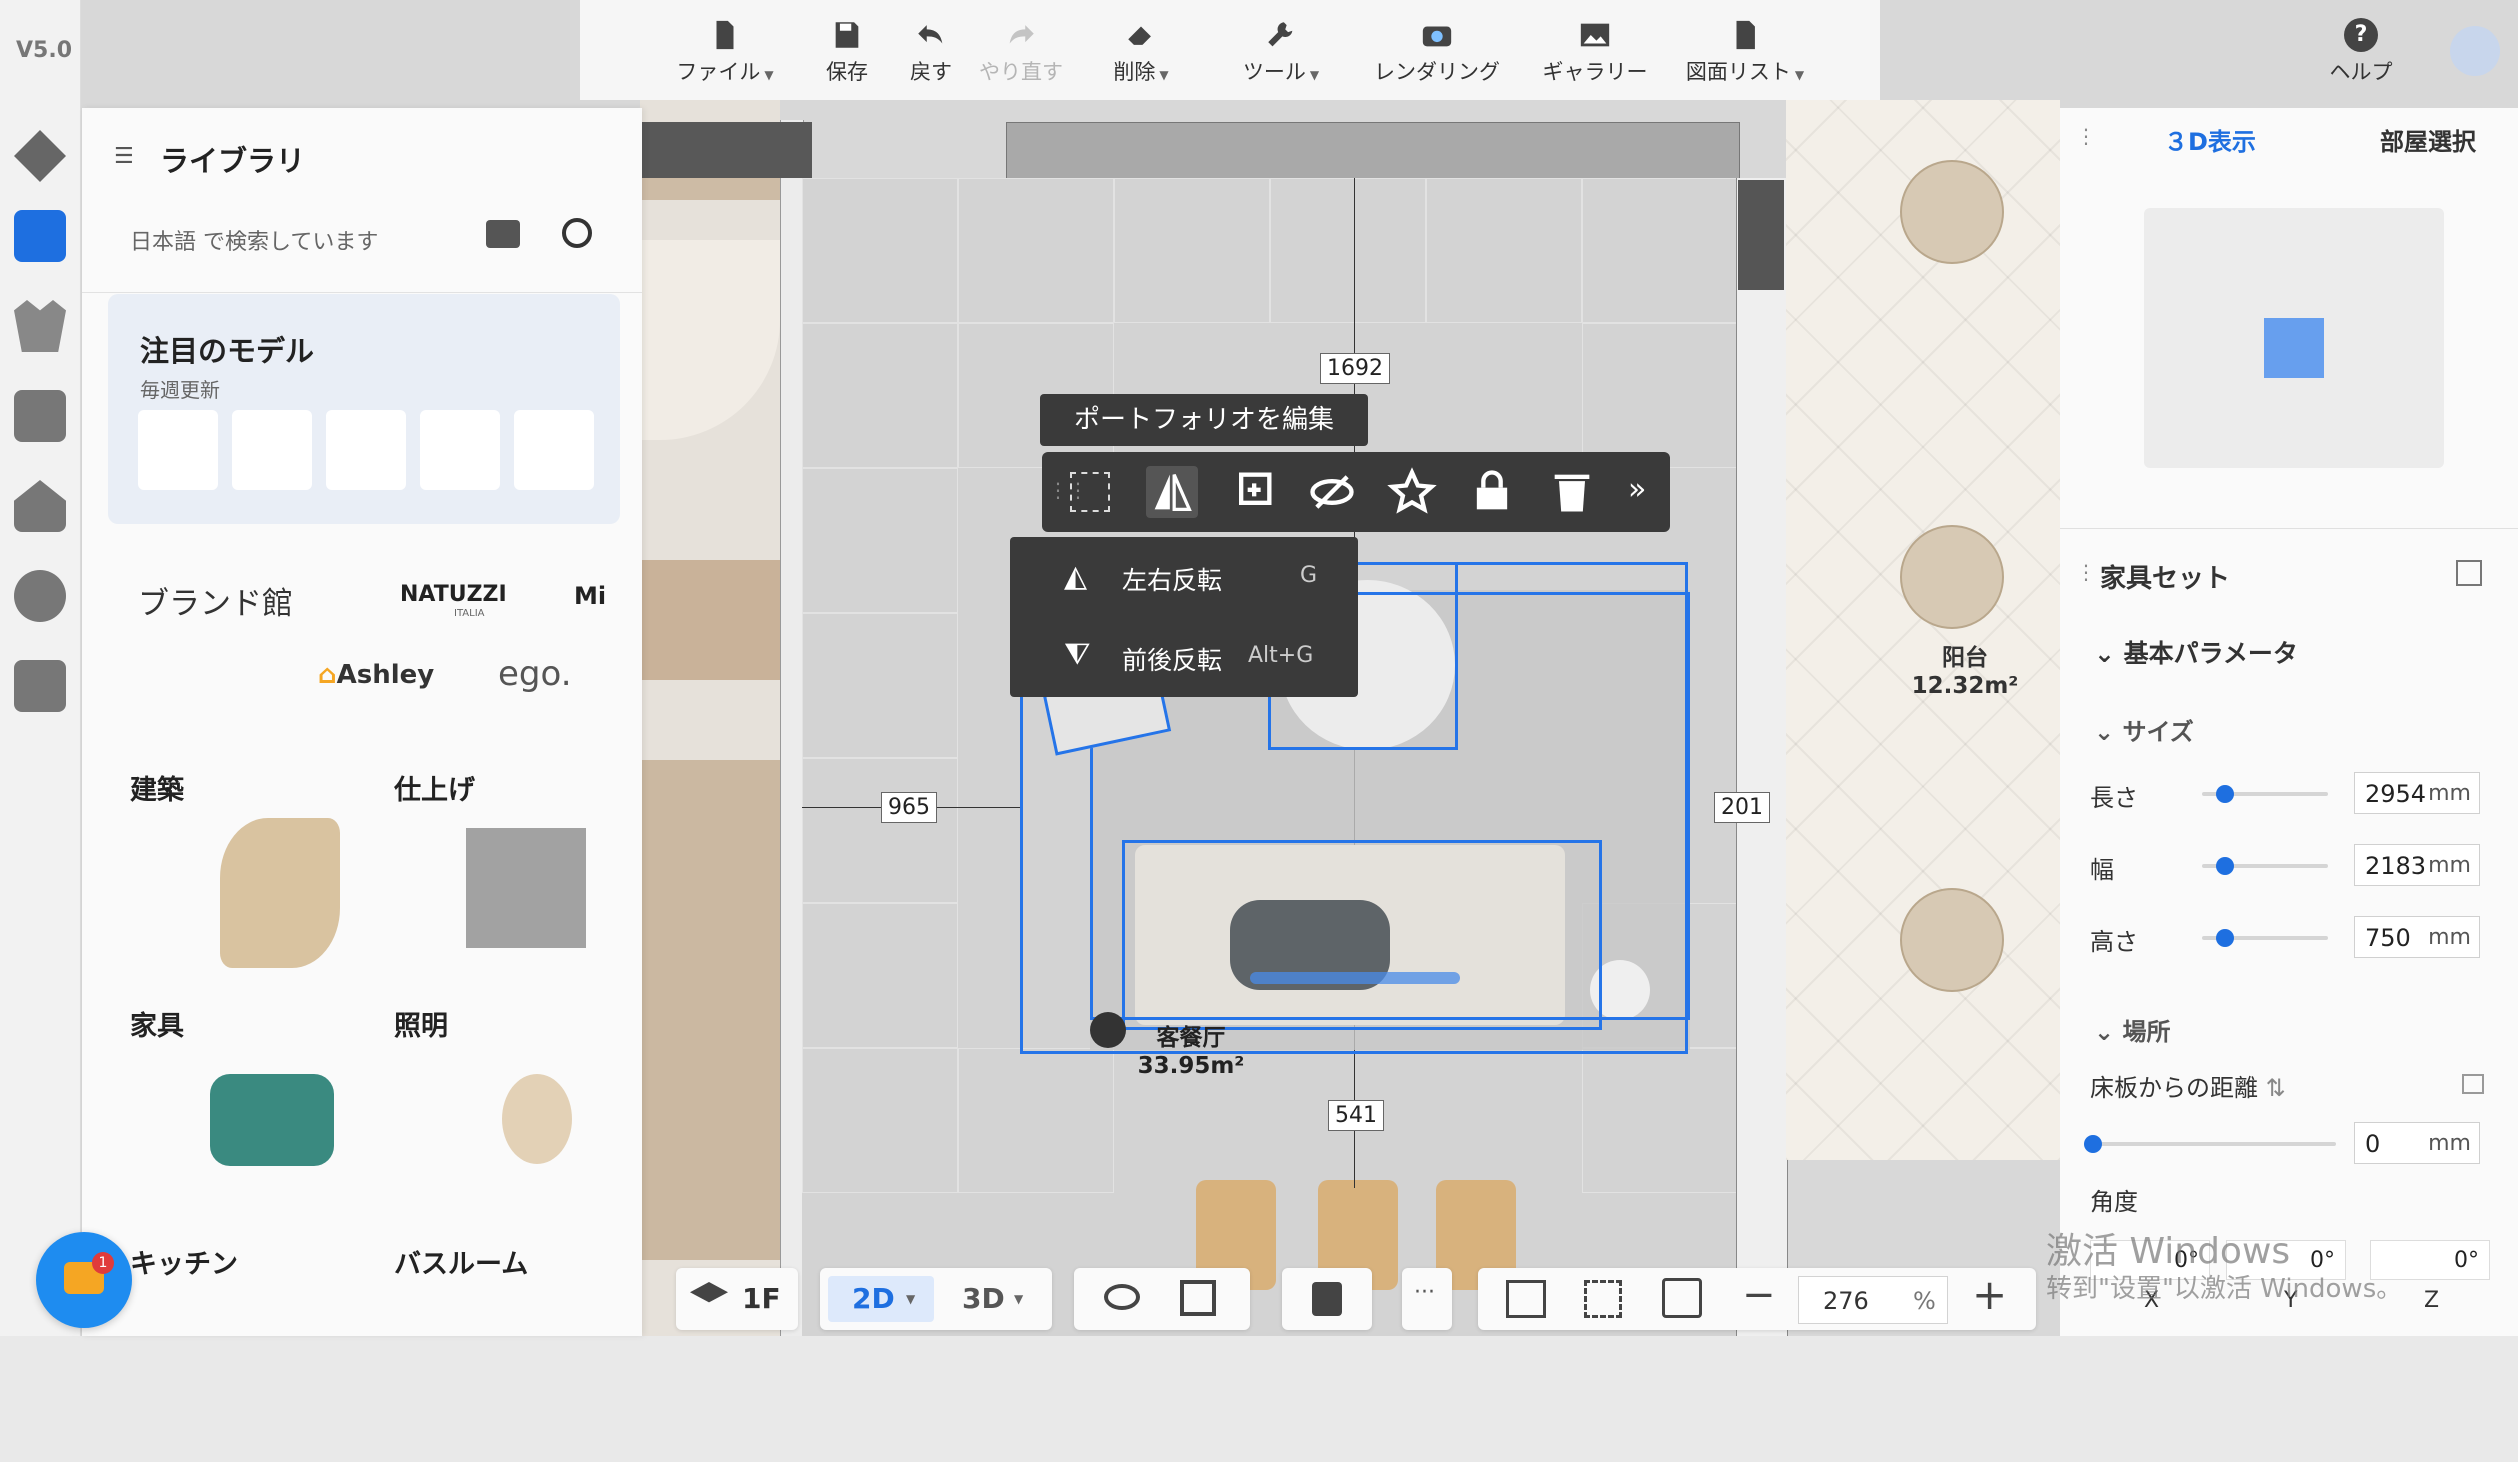  Describe the element at coordinates (1281, 52) in the screenshot. I see `tools-button: ツール ▼` at that location.